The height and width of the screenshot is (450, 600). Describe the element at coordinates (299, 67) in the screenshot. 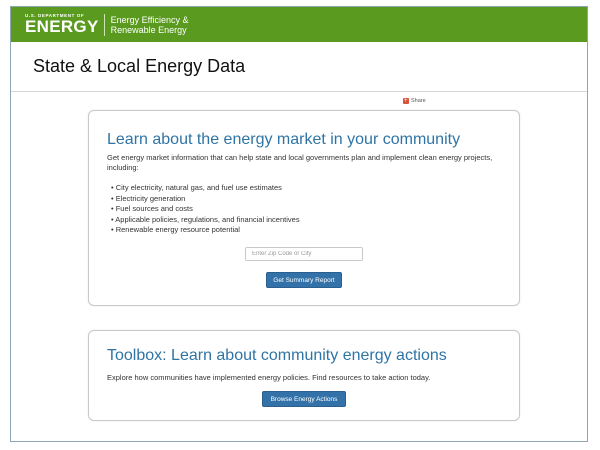

I see `title-bar: State & Local Energy Data` at that location.